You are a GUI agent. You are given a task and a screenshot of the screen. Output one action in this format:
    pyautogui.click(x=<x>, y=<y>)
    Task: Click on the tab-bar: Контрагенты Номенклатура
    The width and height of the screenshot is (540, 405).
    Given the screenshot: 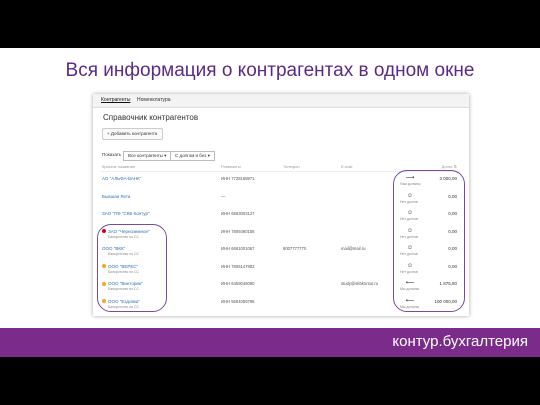 What is the action you would take?
    pyautogui.click(x=281, y=101)
    